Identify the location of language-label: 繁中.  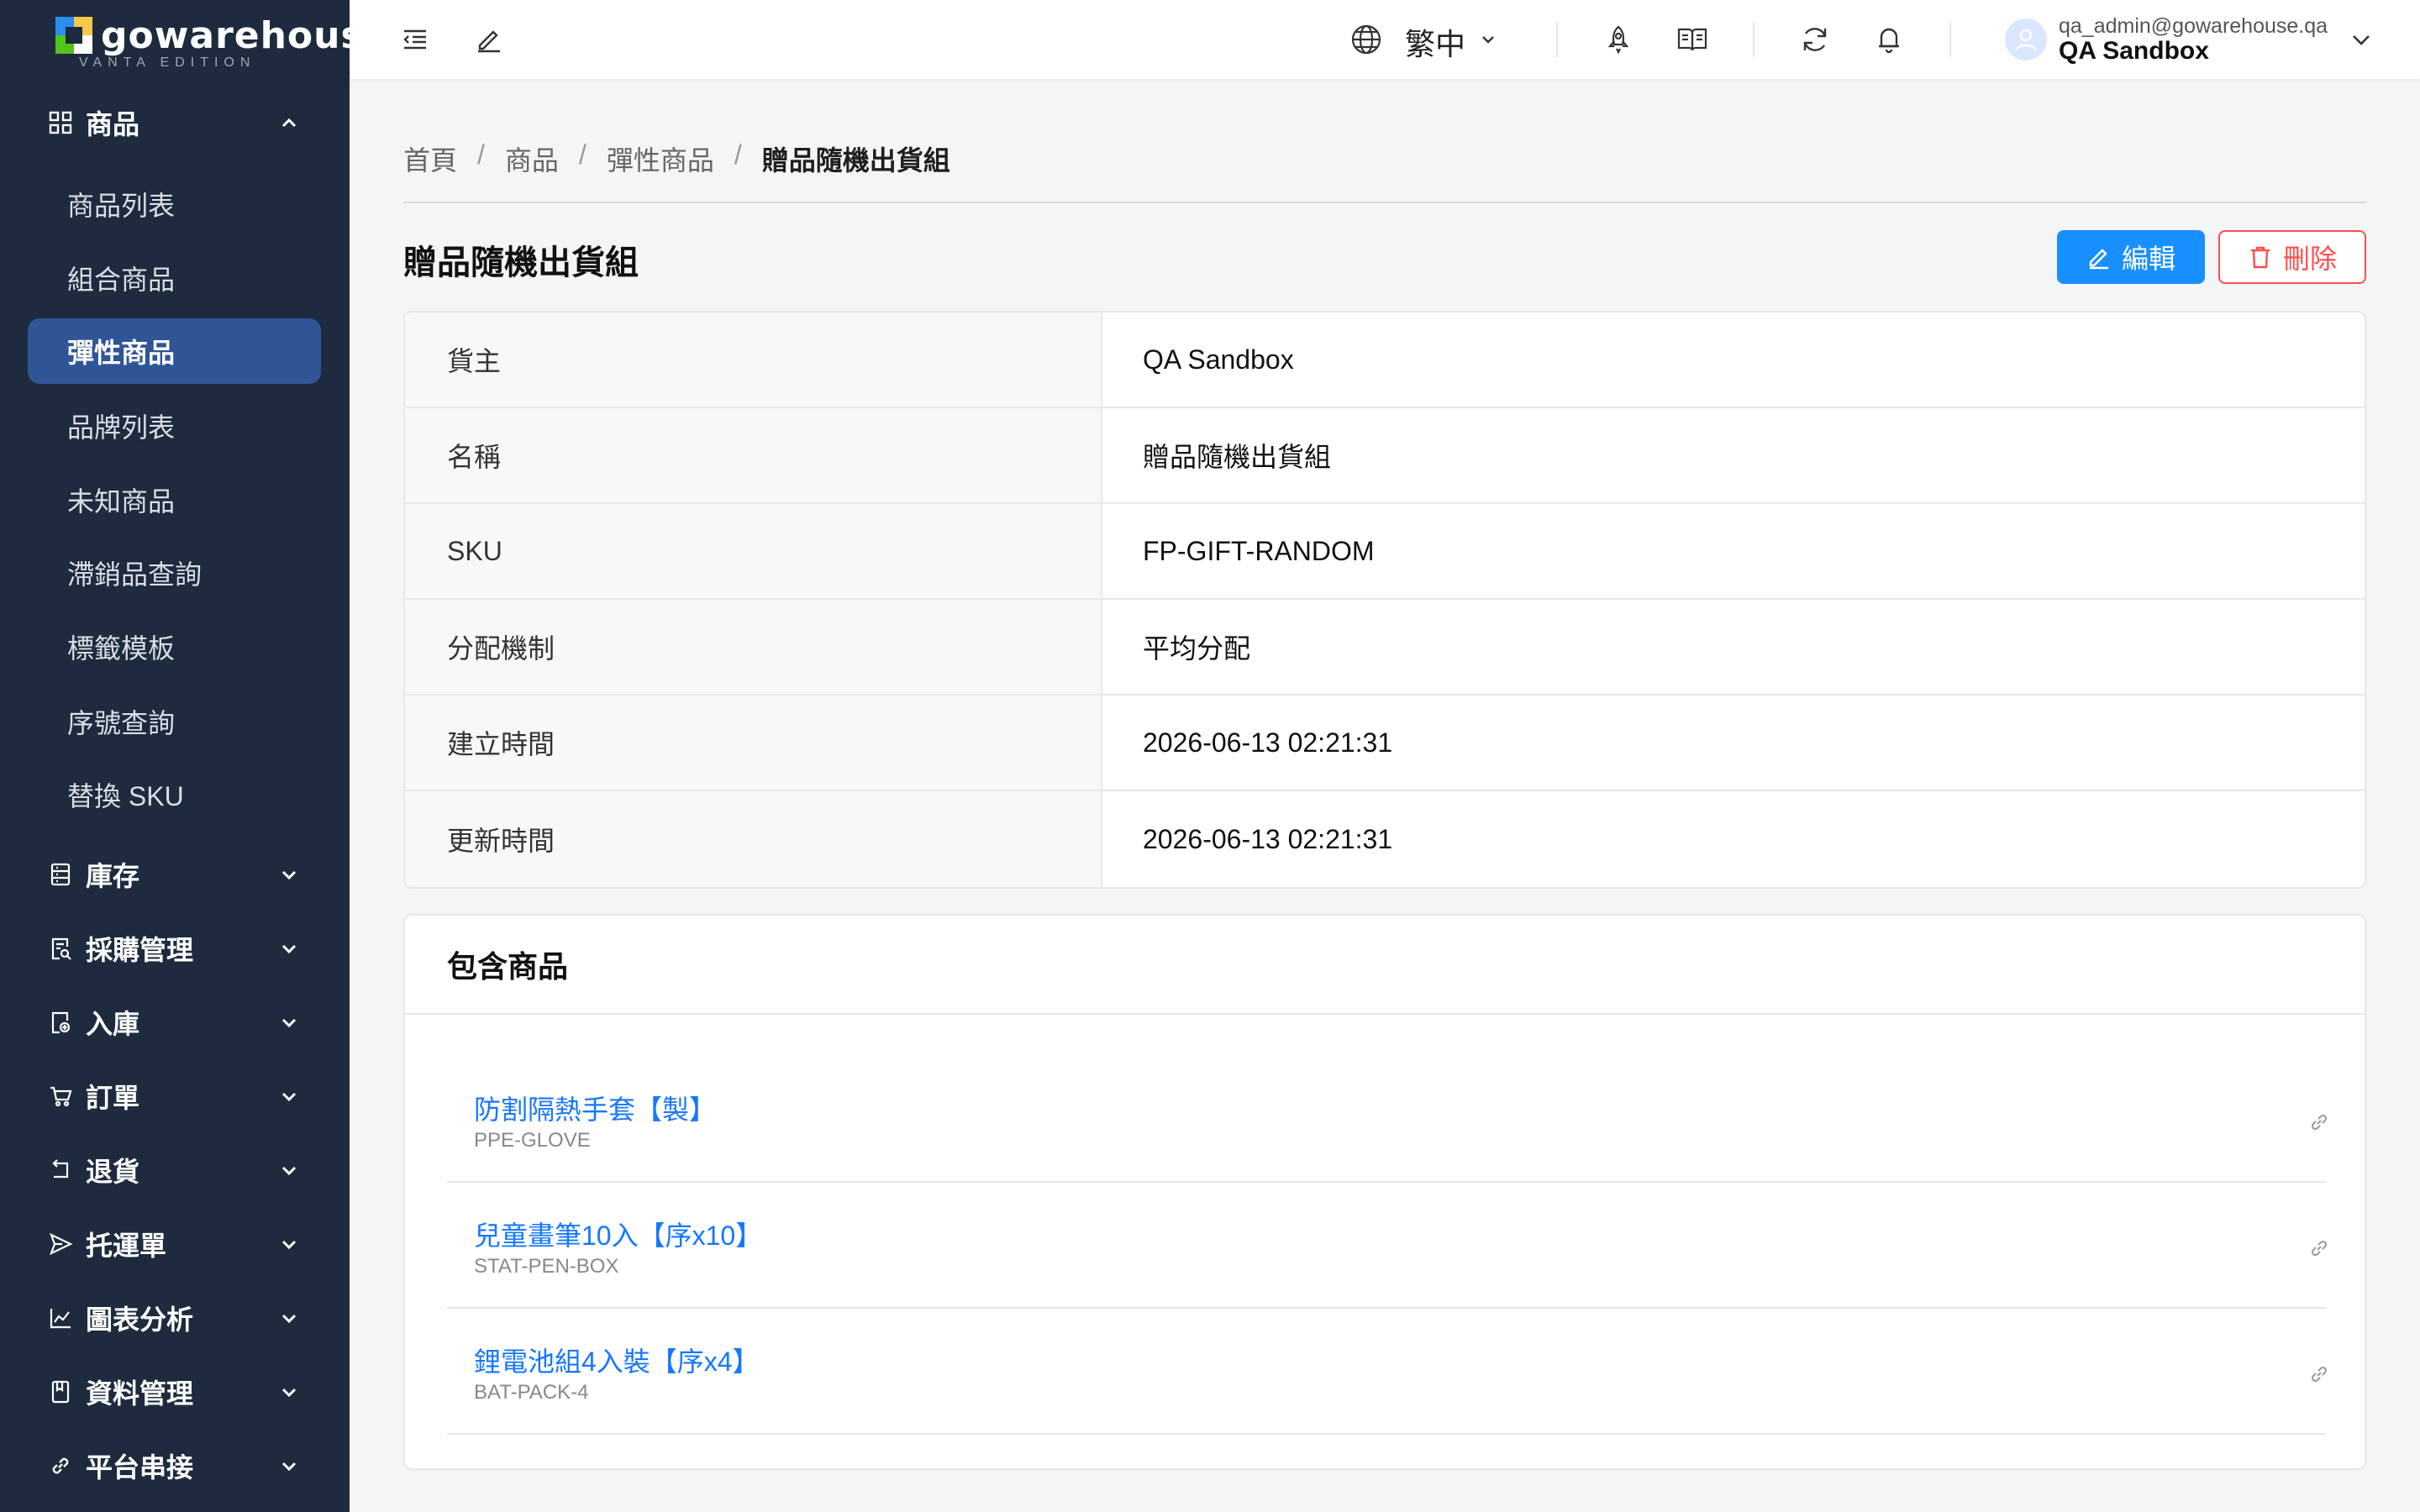
(1435, 42).